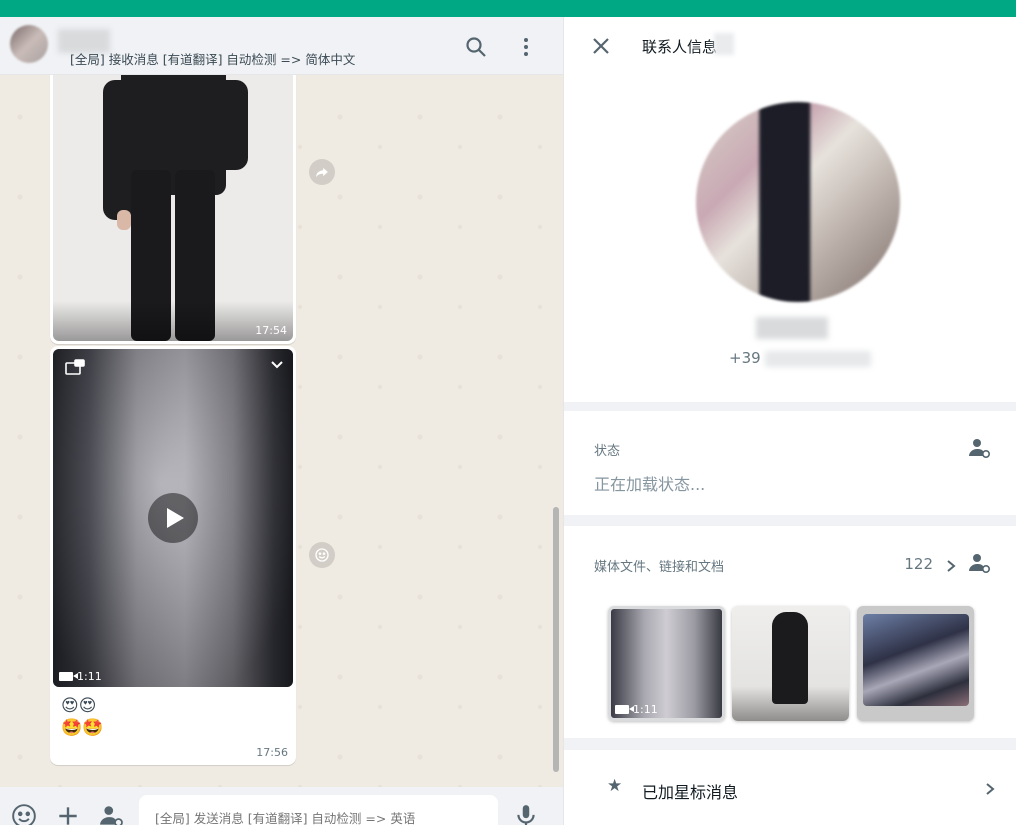 Image resolution: width=1016 pixels, height=825 pixels. Describe the element at coordinates (659, 565) in the screenshot. I see `media-label: 媒体文件、链接和文档` at that location.